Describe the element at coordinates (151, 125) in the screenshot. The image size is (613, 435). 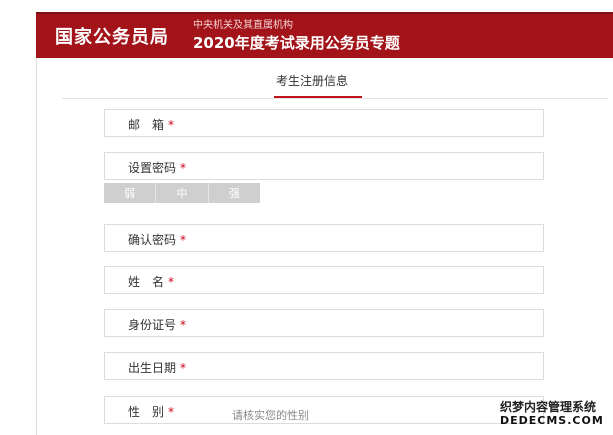
I see `email-label: 邮 箱 *` at that location.